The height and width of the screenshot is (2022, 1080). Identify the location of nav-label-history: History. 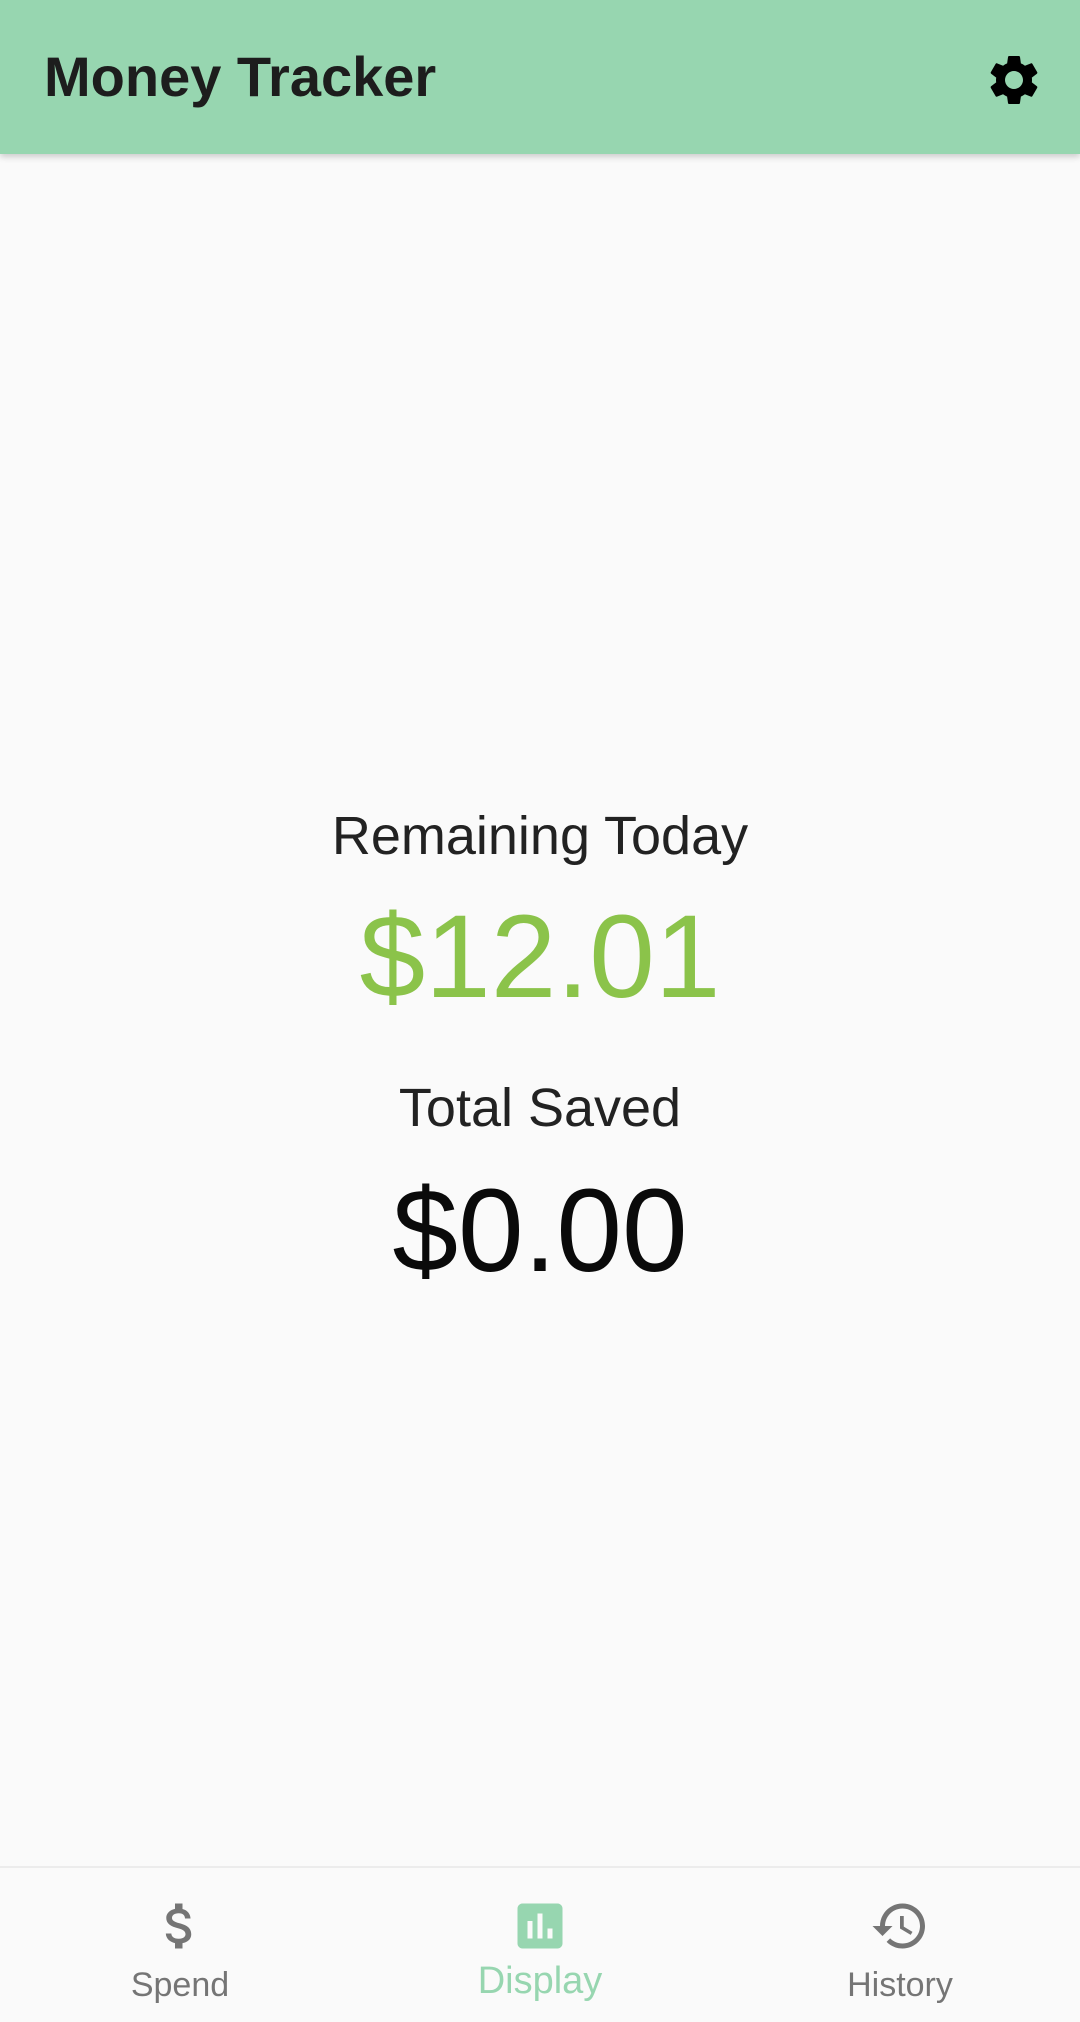
(900, 1985).